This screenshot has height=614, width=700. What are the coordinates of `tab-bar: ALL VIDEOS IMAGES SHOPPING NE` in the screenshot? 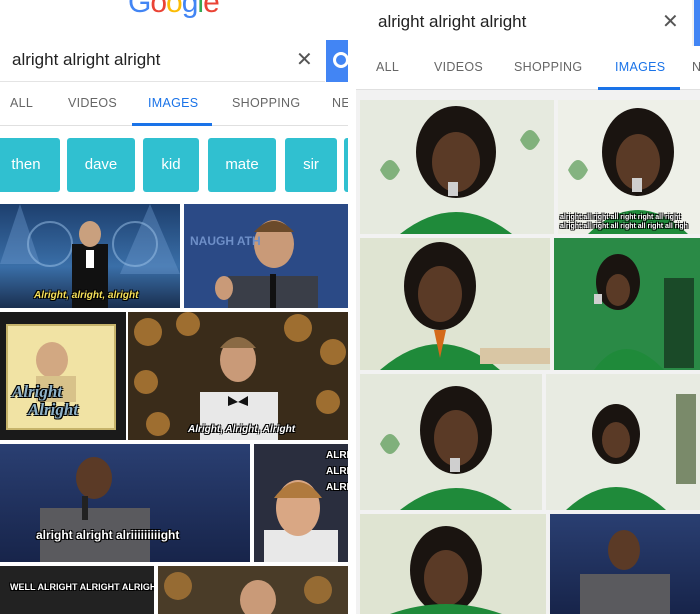 It's located at (174, 105).